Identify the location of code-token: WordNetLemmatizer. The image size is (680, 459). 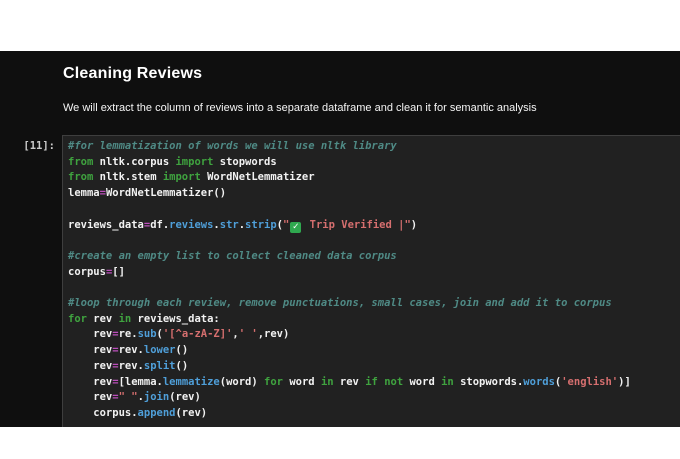
(257, 177).